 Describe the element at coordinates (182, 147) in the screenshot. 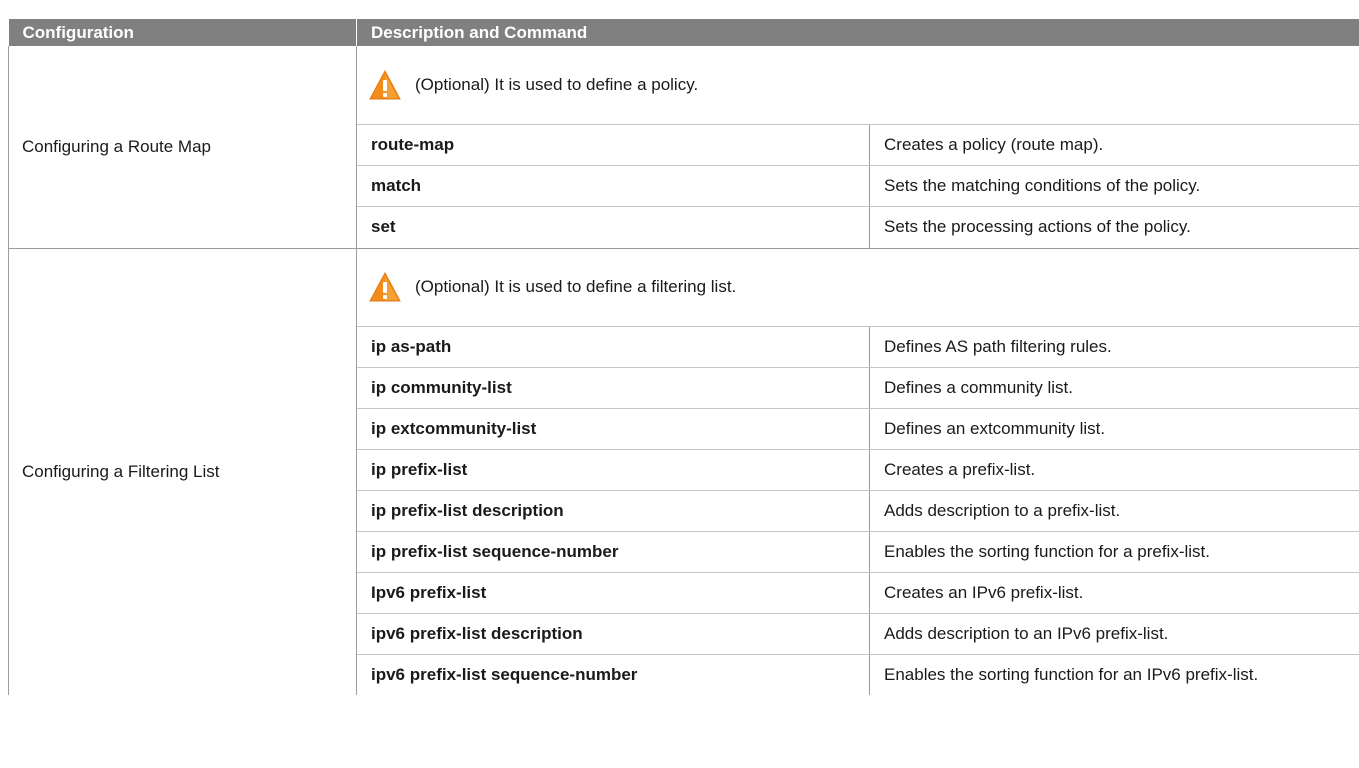

I see `configuration-name-cell: Configuring a Route Map` at that location.